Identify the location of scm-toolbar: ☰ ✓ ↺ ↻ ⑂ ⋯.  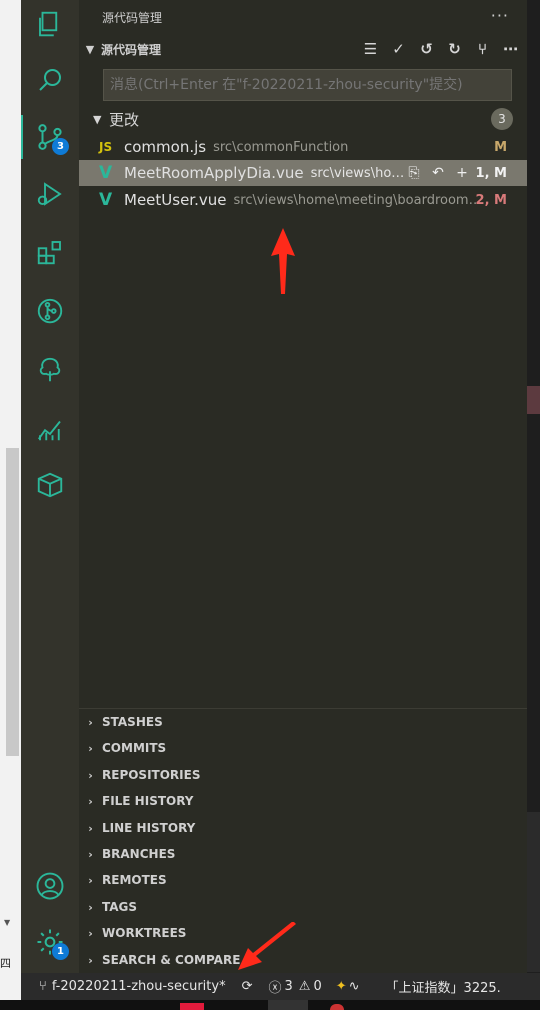
(440, 49).